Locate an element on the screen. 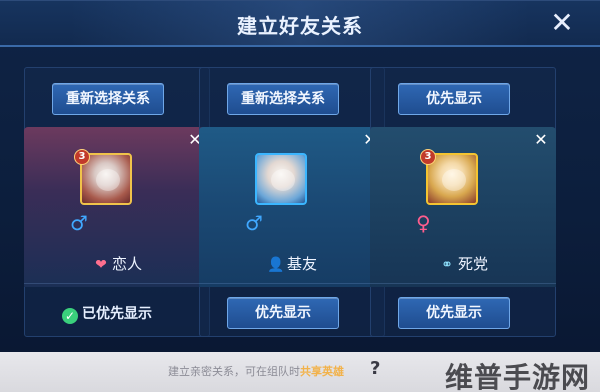  priority-status: ✓ 已优先显示 is located at coordinates (107, 313).